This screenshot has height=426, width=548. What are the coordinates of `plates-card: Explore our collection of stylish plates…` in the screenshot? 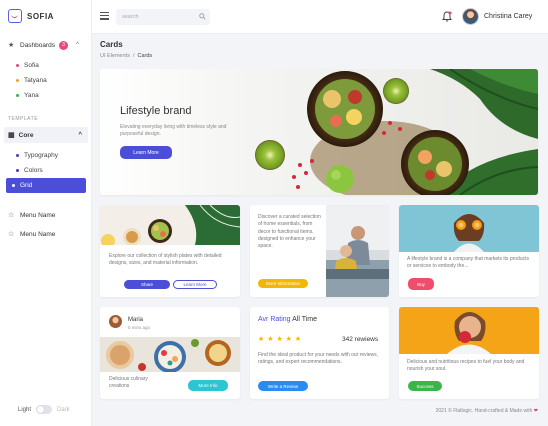 It's located at (170, 251).